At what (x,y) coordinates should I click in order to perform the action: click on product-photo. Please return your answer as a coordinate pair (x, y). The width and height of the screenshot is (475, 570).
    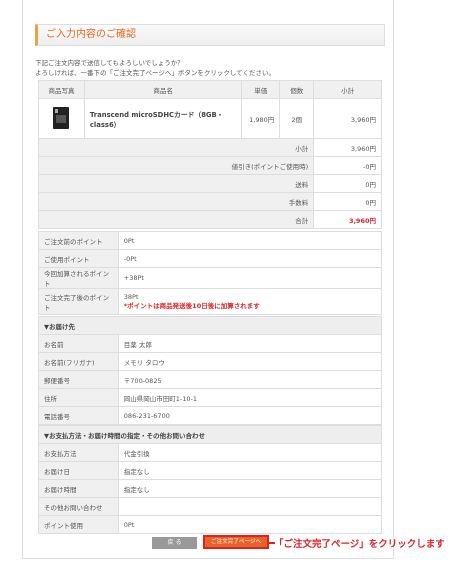
    Looking at the image, I should click on (61, 118).